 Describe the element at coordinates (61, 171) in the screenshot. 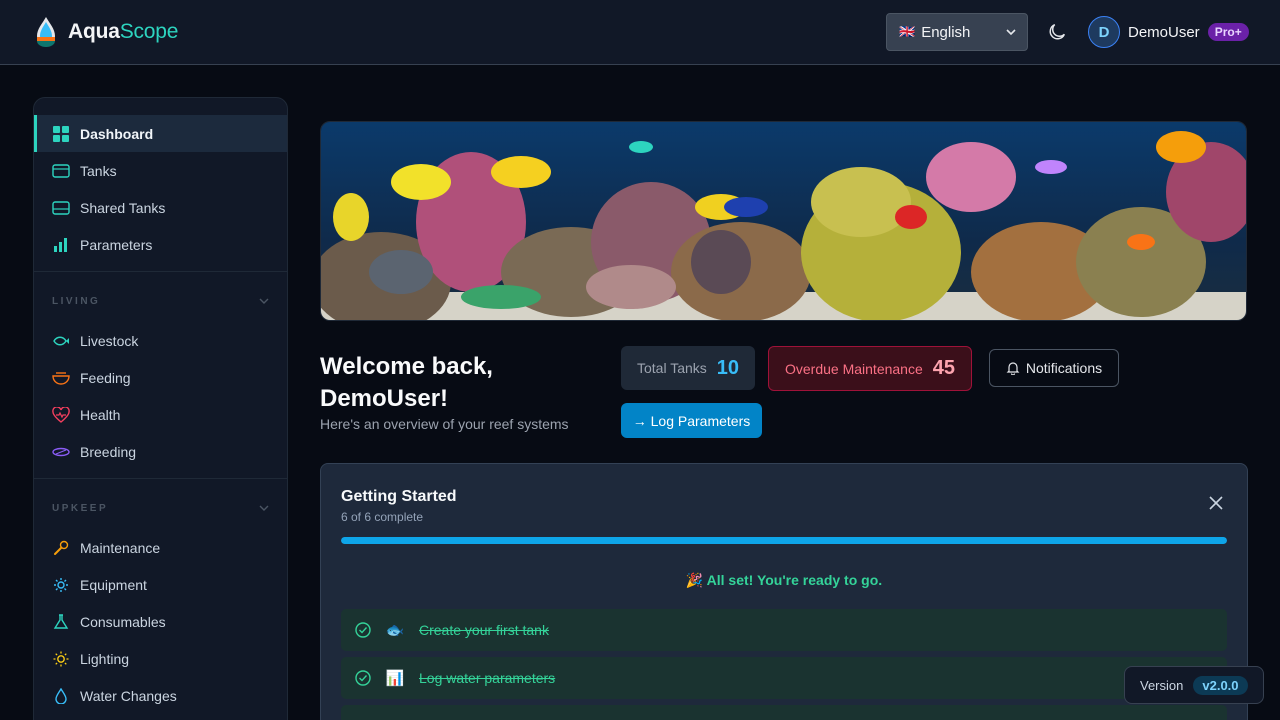

I see `tank-icon` at that location.